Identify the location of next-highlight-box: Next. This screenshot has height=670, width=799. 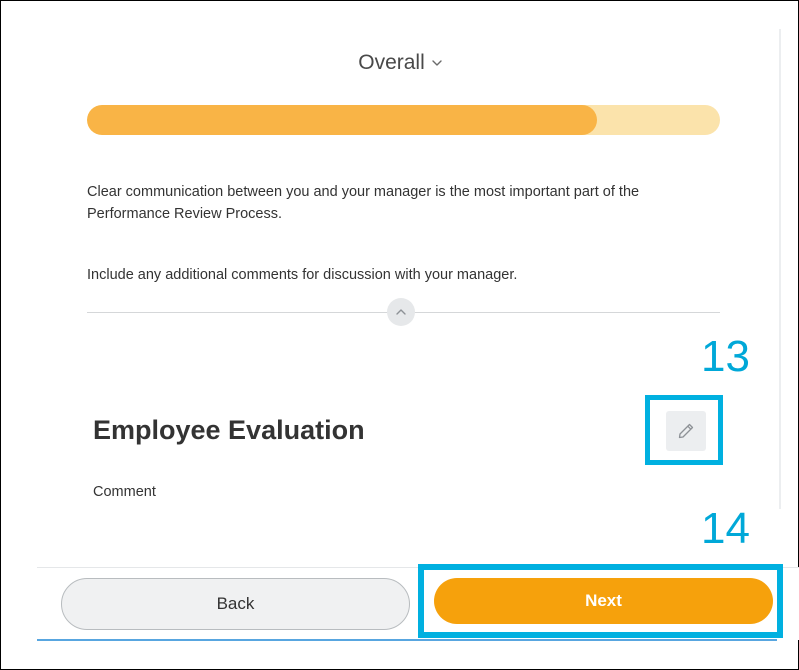
(600, 601).